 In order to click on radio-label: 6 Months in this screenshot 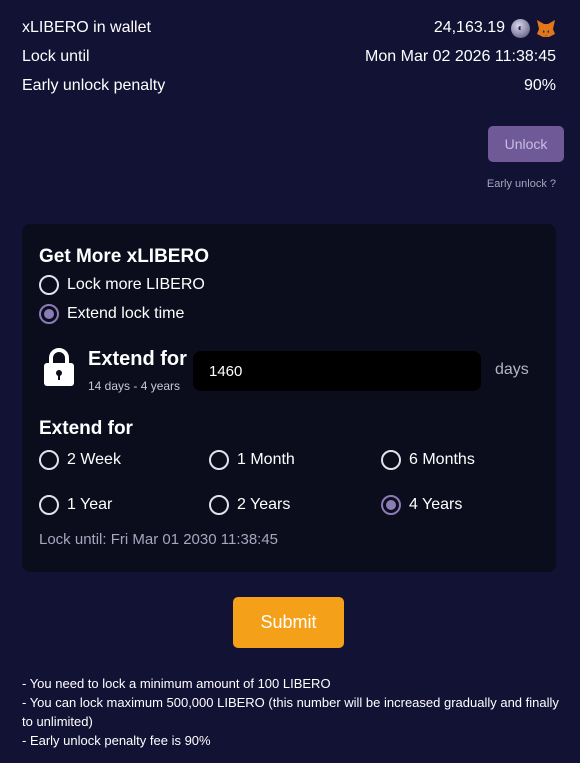, I will do `click(442, 459)`.